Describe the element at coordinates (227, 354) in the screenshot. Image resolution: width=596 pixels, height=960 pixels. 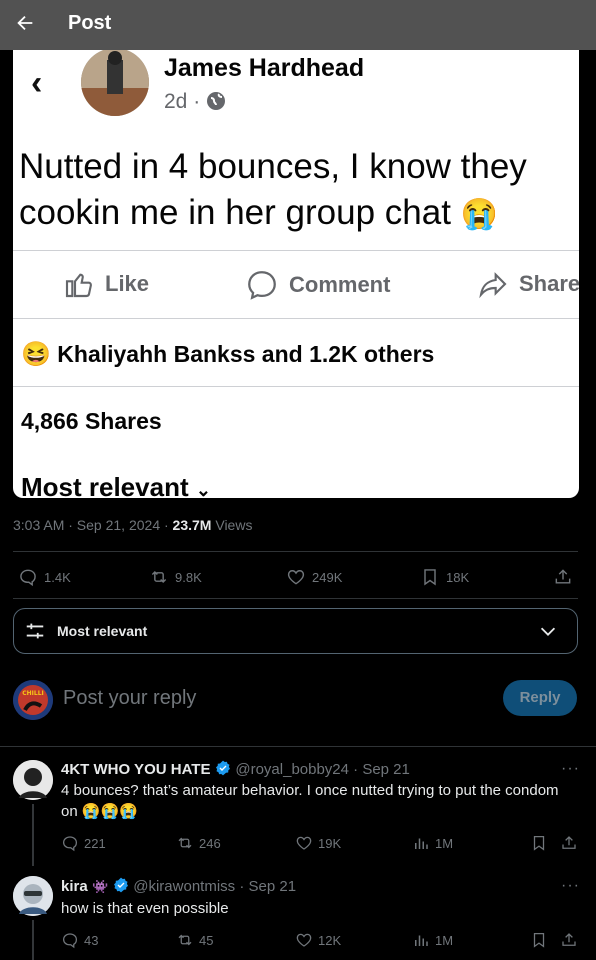
I see `fb-reactions: 😆 Khaliyahh Bankss and 1.2K others` at that location.